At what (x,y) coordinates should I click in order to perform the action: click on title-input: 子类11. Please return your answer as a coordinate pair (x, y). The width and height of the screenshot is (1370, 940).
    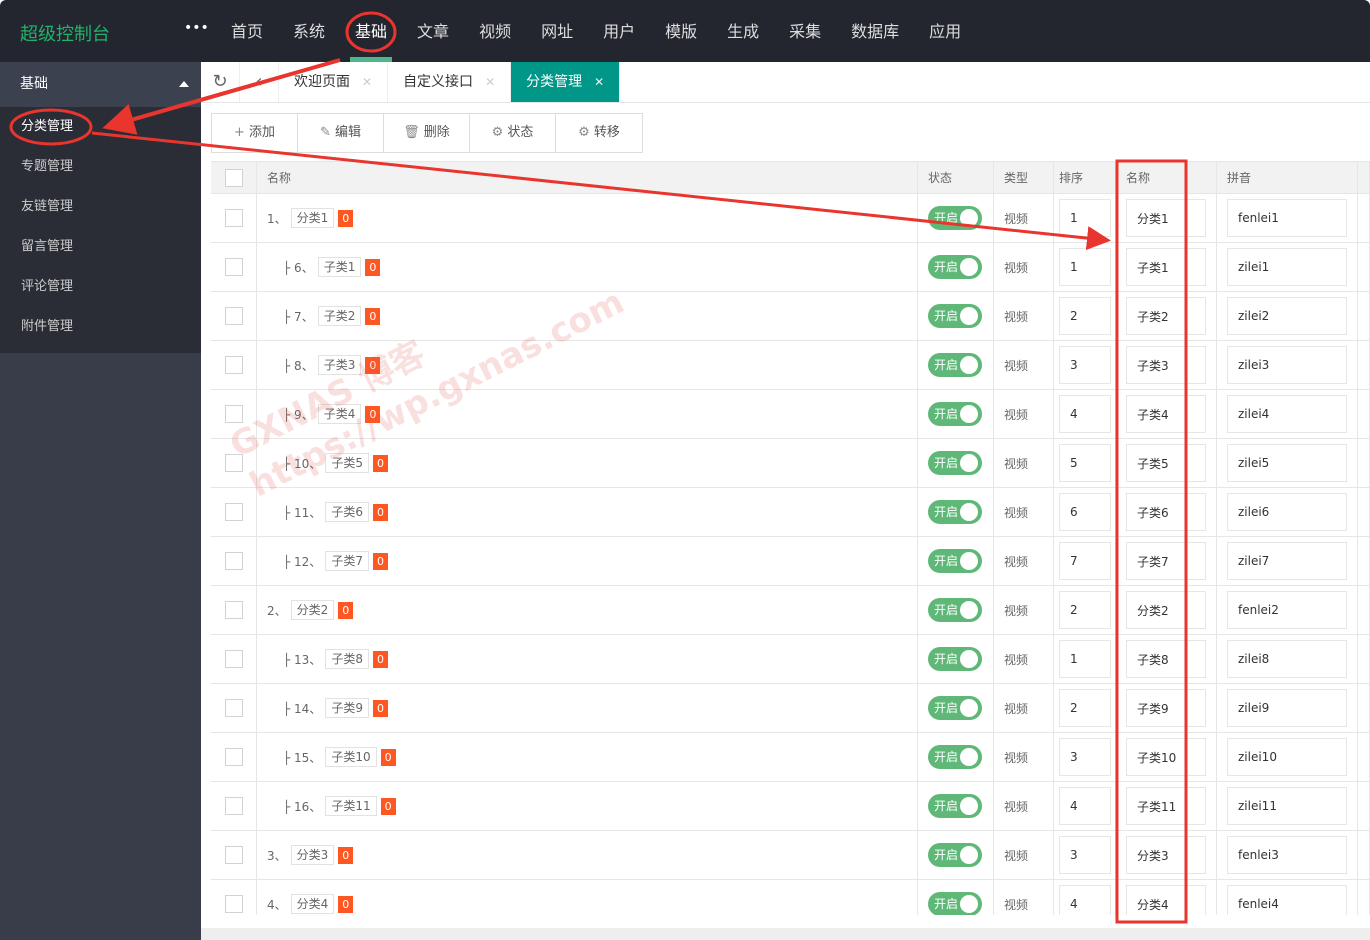
    Looking at the image, I should click on (1166, 806).